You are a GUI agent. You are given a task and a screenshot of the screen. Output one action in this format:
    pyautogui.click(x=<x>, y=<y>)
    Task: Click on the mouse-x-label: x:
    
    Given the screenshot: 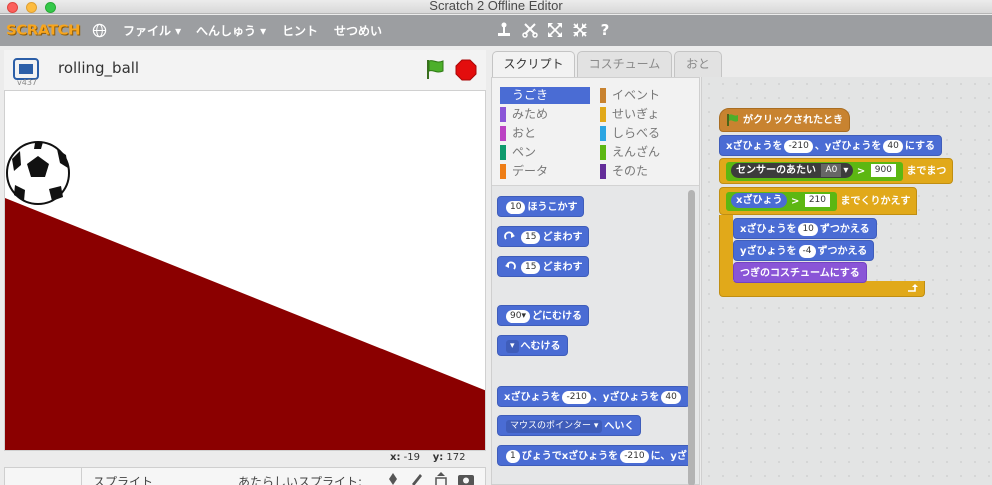 What is the action you would take?
    pyautogui.click(x=395, y=457)
    